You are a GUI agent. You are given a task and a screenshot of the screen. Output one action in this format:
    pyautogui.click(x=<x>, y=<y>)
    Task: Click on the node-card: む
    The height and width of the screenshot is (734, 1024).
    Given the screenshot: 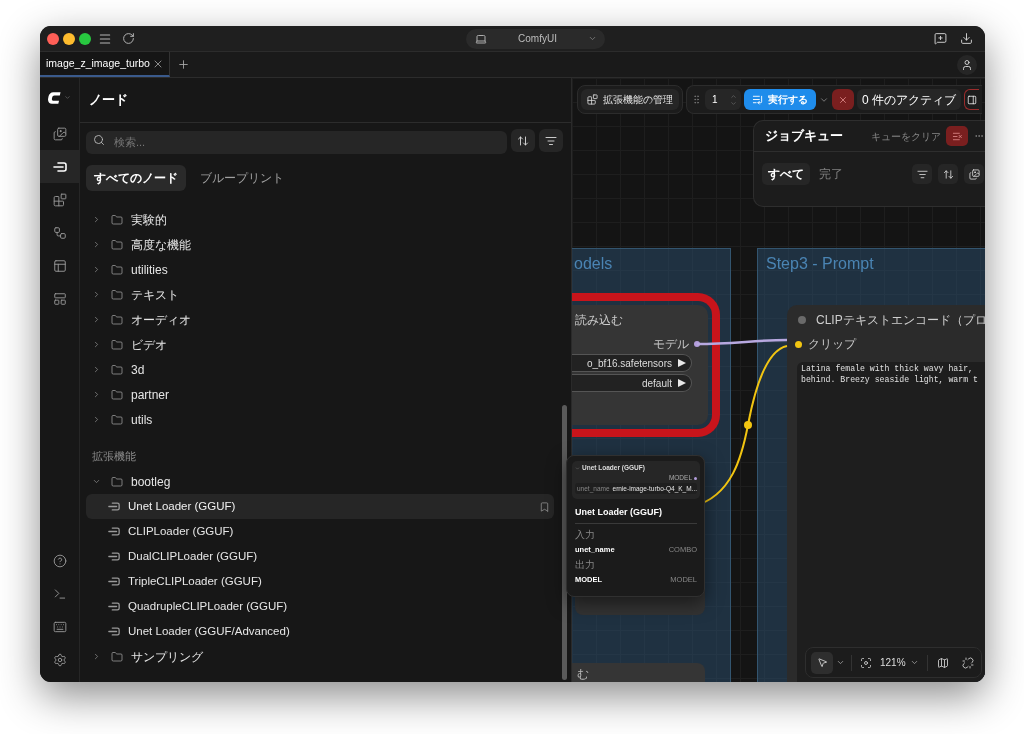 What is the action you would take?
    pyautogui.click(x=638, y=672)
    